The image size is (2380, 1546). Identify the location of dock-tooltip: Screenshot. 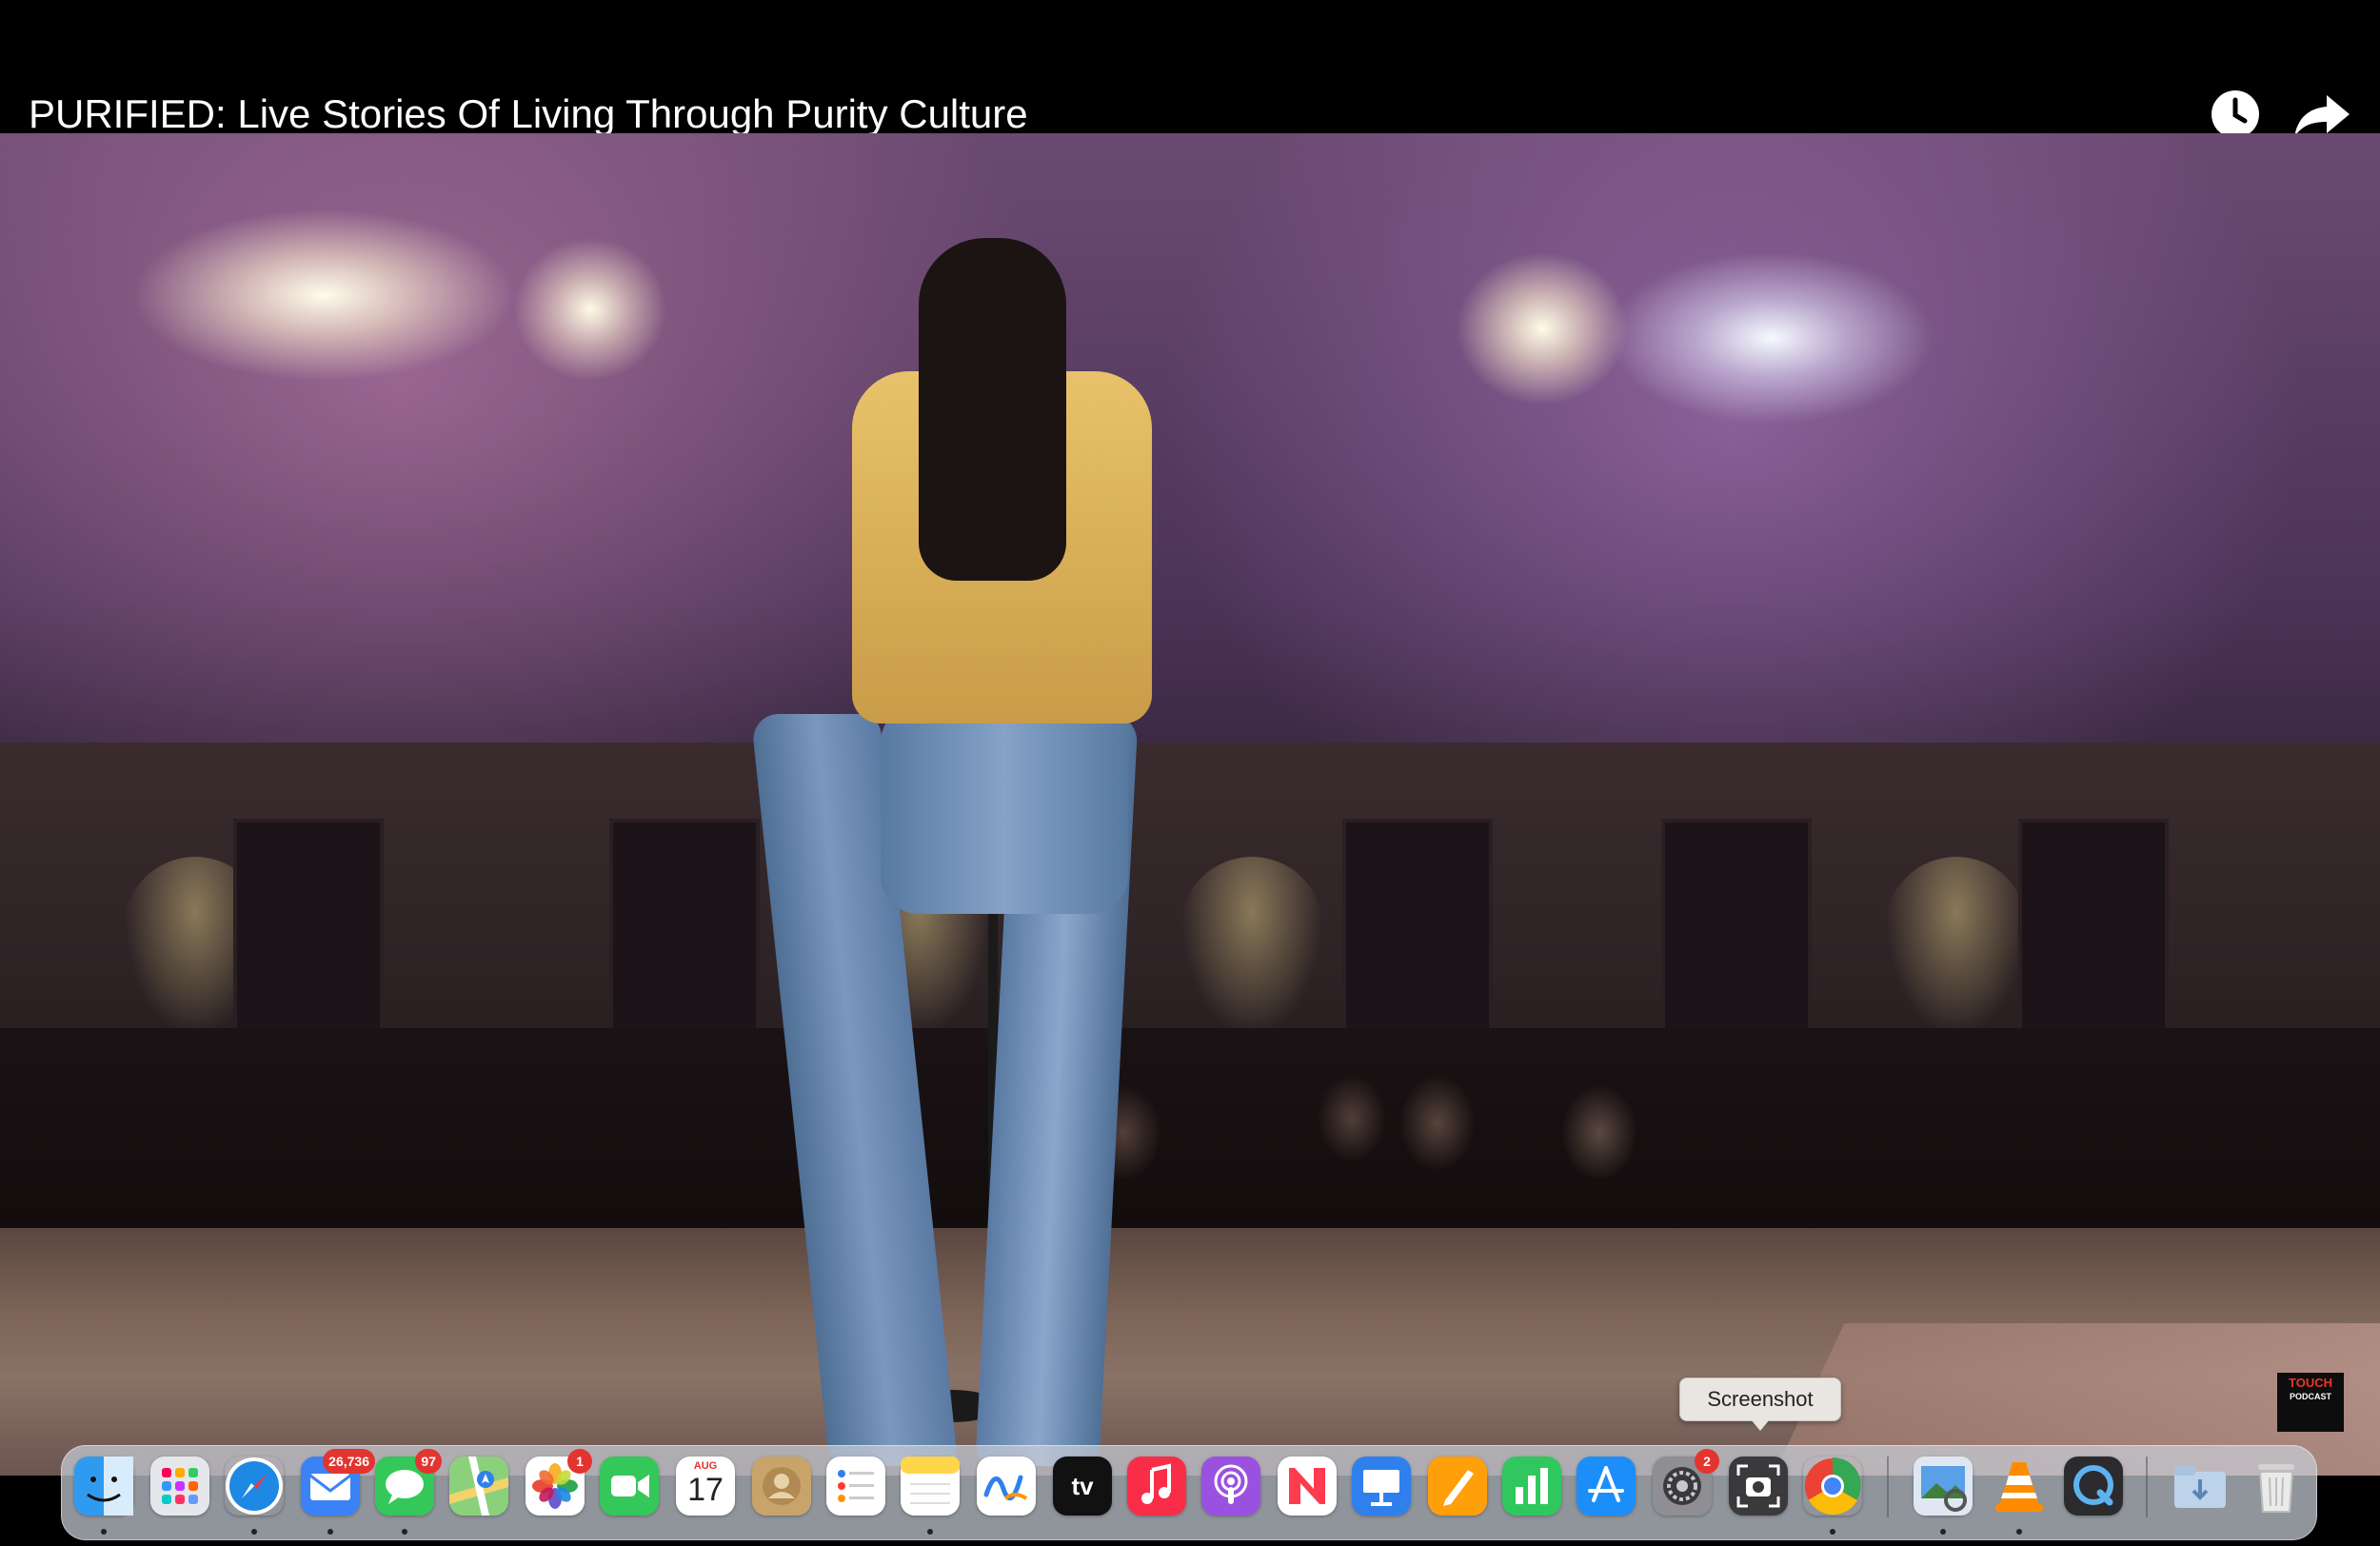
(1760, 1404).